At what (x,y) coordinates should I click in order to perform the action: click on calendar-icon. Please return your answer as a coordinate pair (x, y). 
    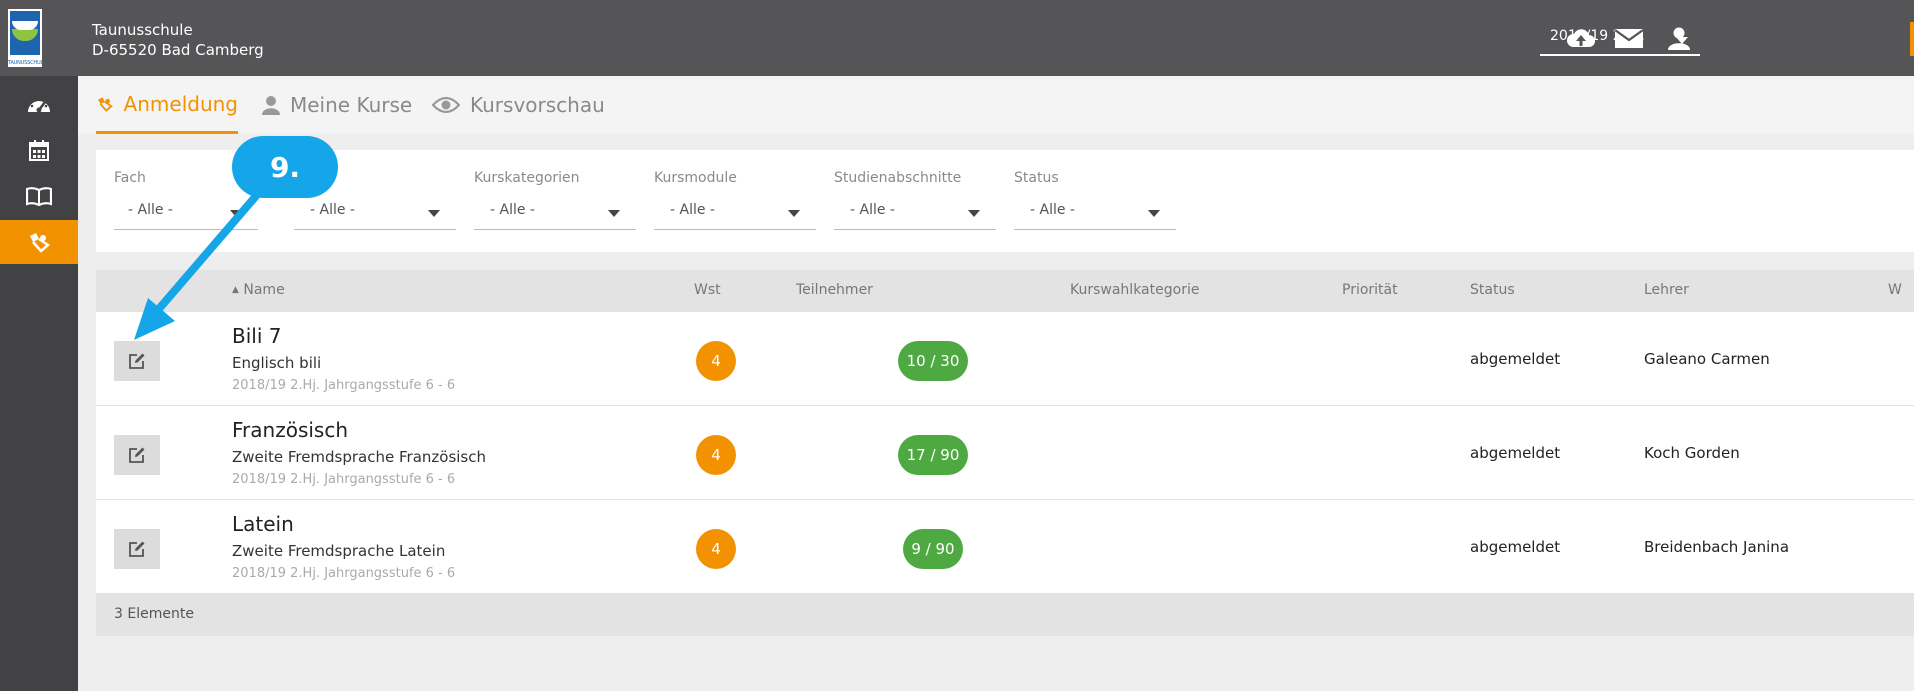
    Looking at the image, I should click on (39, 150).